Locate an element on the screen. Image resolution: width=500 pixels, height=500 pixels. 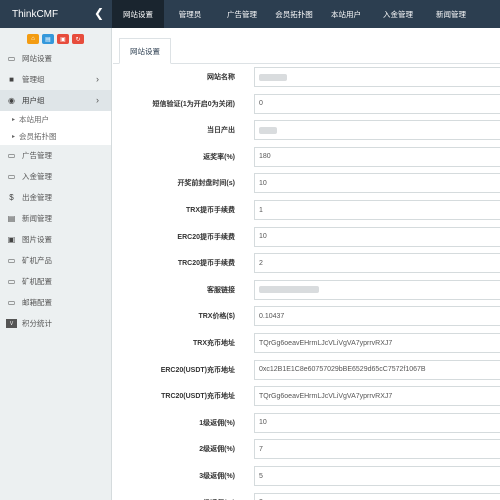
sidebar-item-label: 图片设置 is located at coordinates (37, 239).